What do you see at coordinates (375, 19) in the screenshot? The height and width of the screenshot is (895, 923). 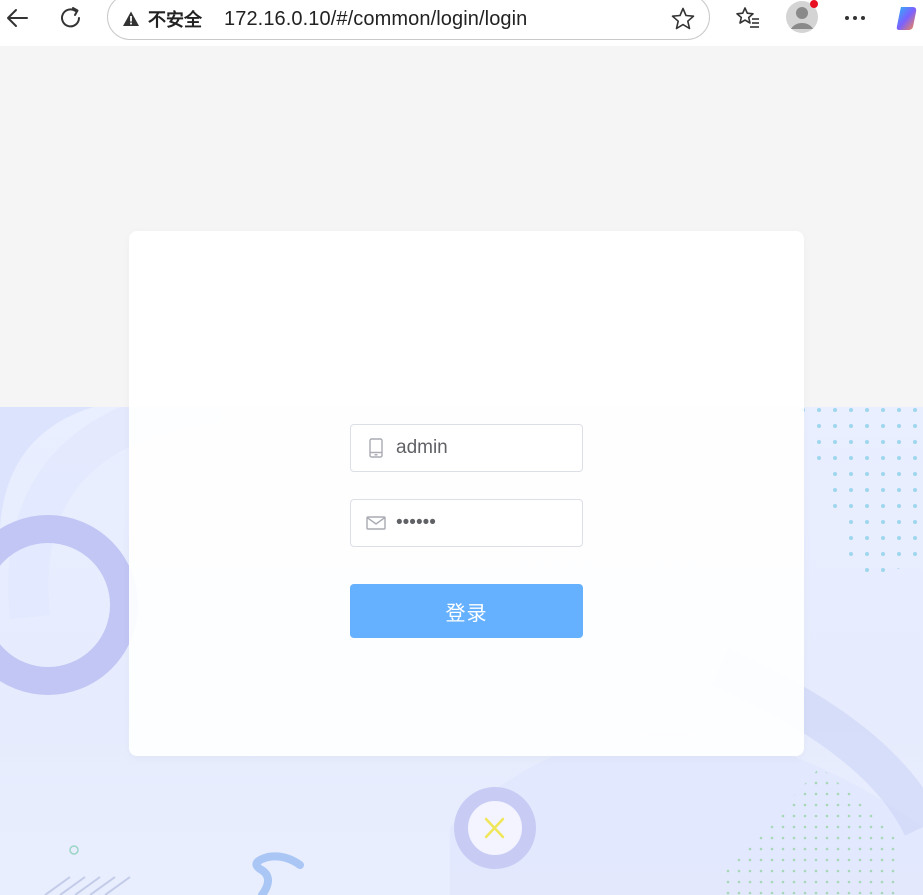 I see `url-text: 172.16.0.10/#/common/login/login` at bounding box center [375, 19].